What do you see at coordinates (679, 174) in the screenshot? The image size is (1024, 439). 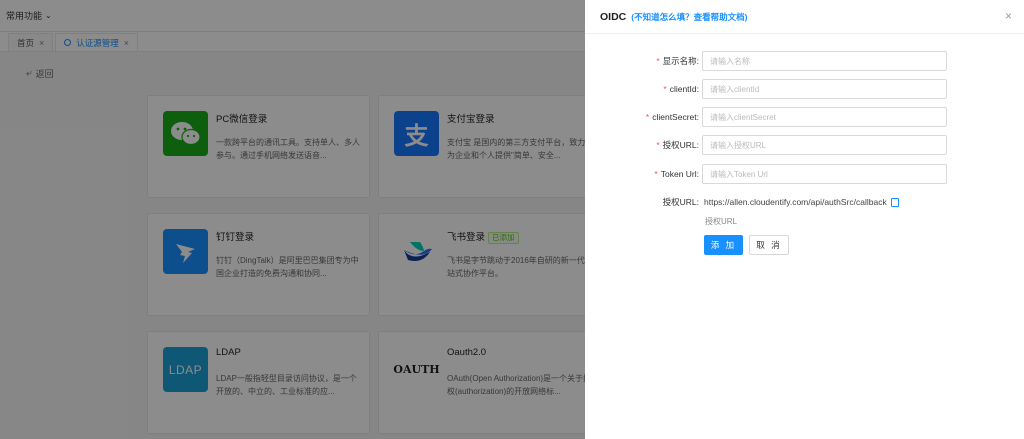 I see `field-label-text: Token Url:` at bounding box center [679, 174].